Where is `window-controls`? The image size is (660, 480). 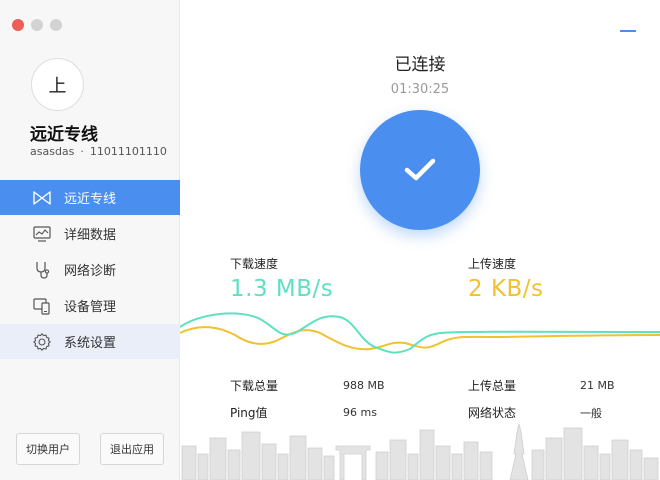
window-controls is located at coordinates (37, 25).